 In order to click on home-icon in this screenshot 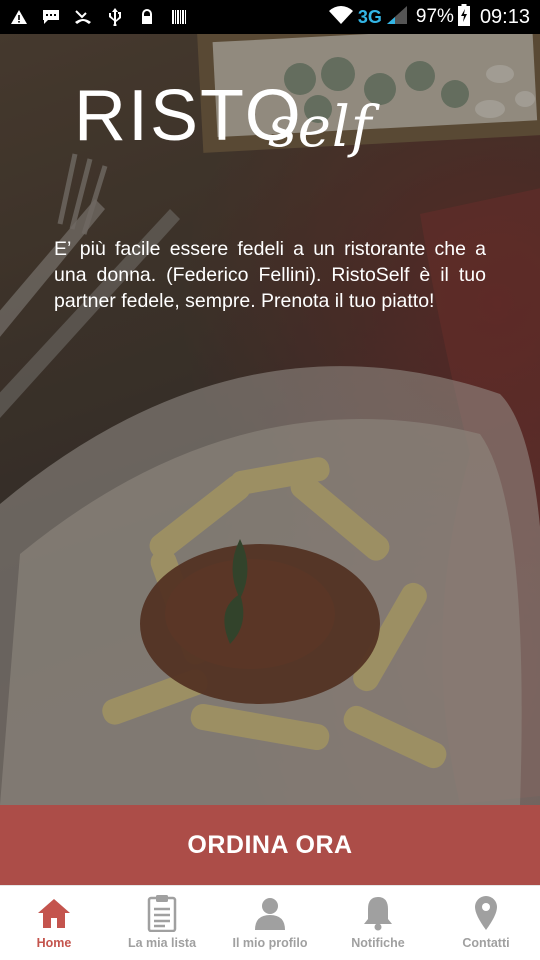, I will do `click(54, 913)`.